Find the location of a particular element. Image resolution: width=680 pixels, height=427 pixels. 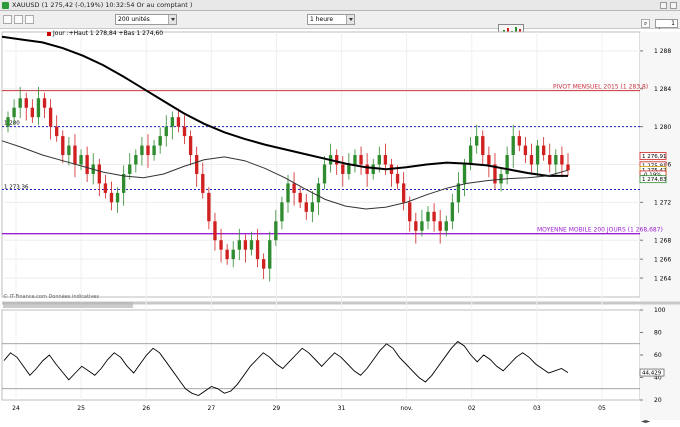

osc-tick-label: 20 is located at coordinates (658, 400).